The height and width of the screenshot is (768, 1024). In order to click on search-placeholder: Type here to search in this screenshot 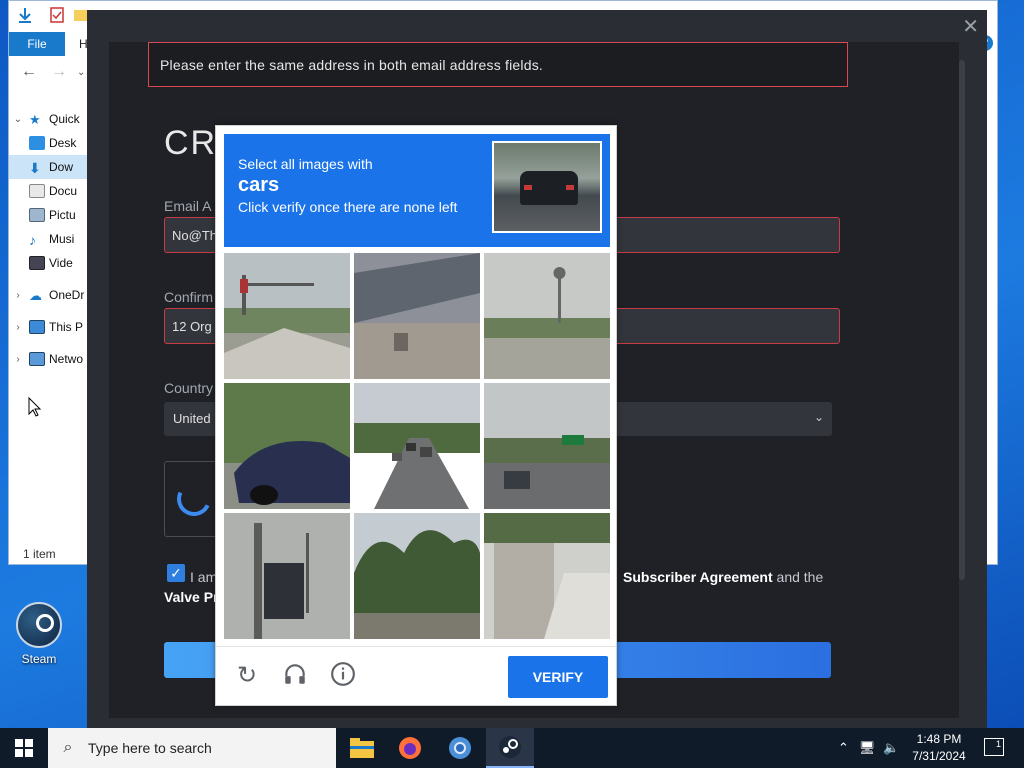, I will do `click(150, 748)`.